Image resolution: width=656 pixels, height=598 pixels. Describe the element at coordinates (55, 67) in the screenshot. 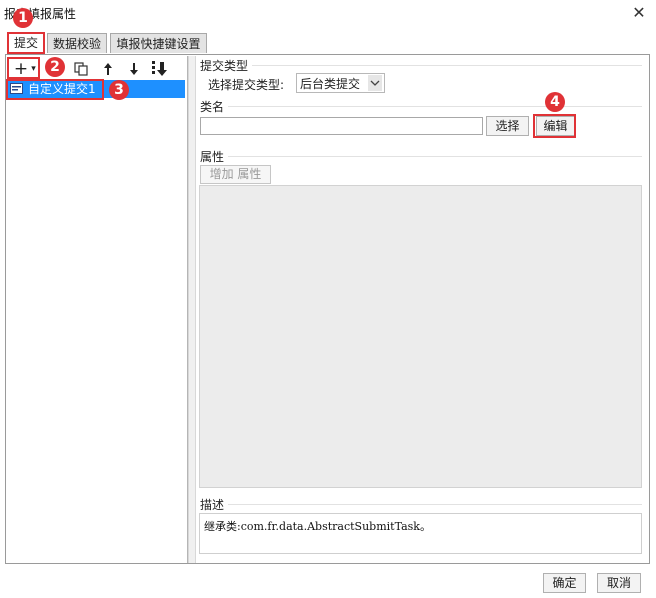

I see `annotation-marker-2: 2` at that location.